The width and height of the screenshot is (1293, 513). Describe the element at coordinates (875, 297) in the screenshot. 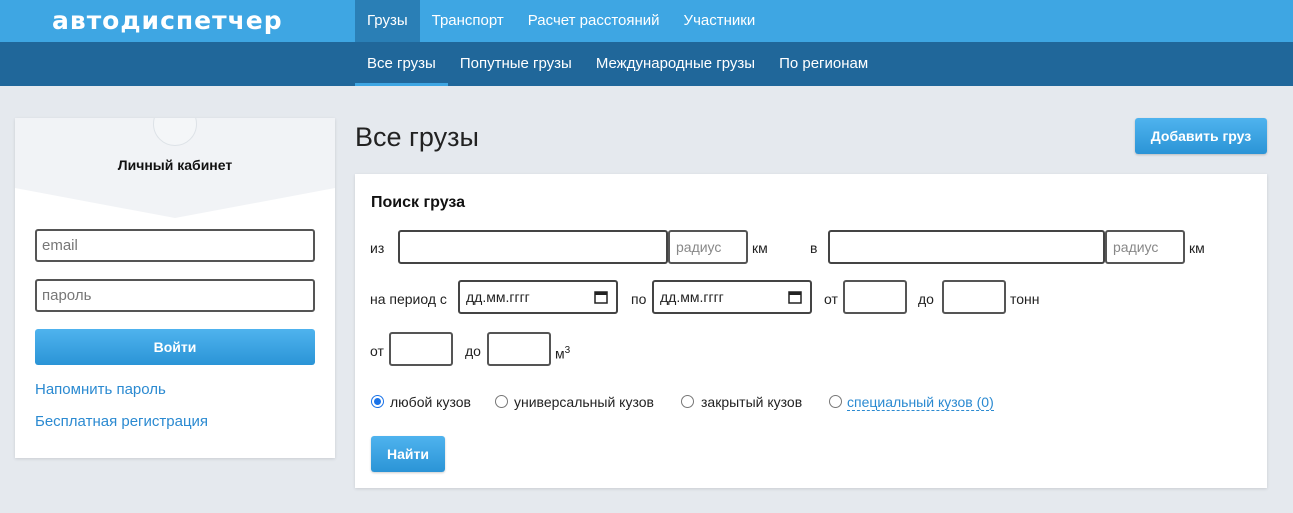

I see `weight-from-input` at that location.